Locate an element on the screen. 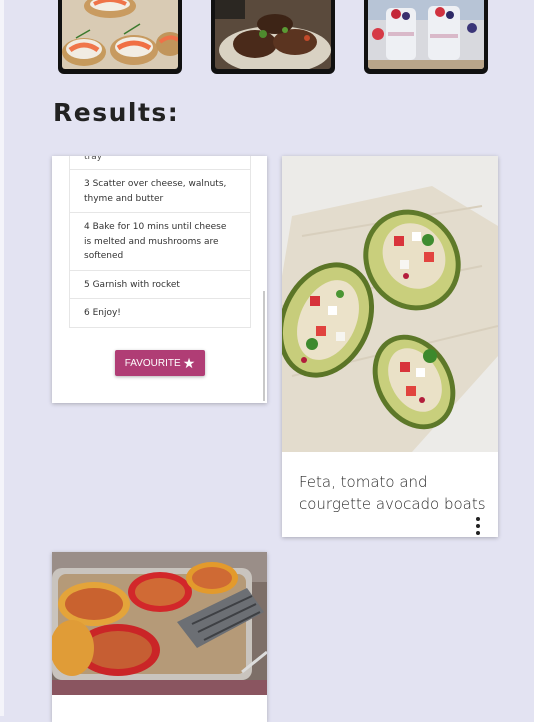 Image resolution: width=534 pixels, height=722 pixels. left-edge is located at coordinates (2, 358).